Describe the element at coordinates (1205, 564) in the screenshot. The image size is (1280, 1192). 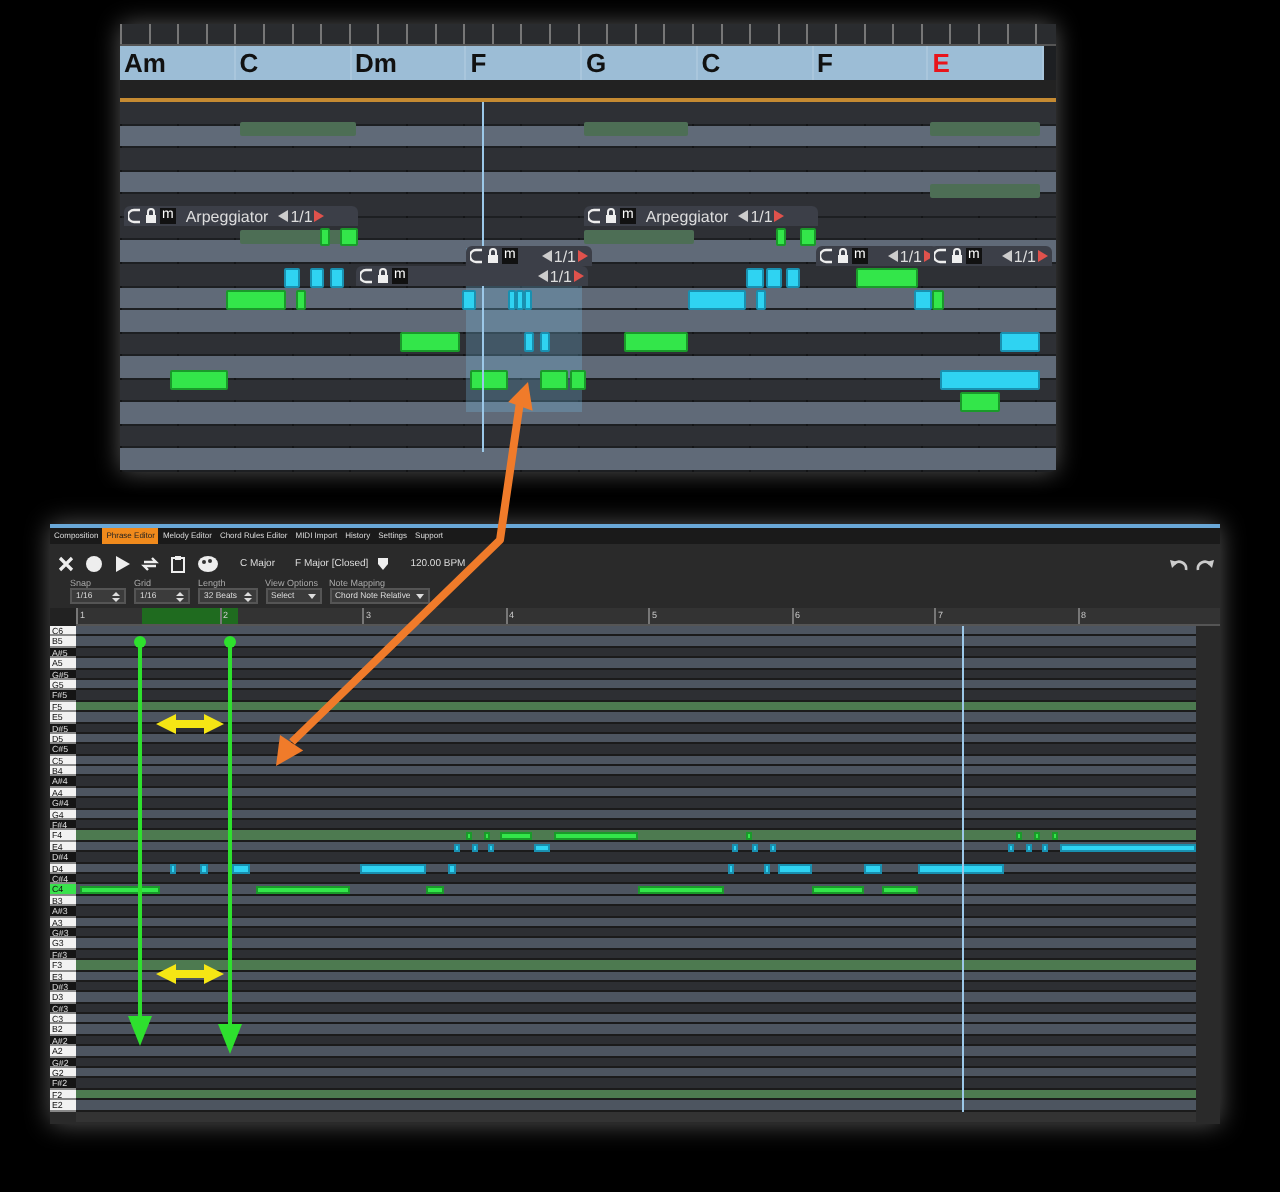
I see `redo-icon` at that location.